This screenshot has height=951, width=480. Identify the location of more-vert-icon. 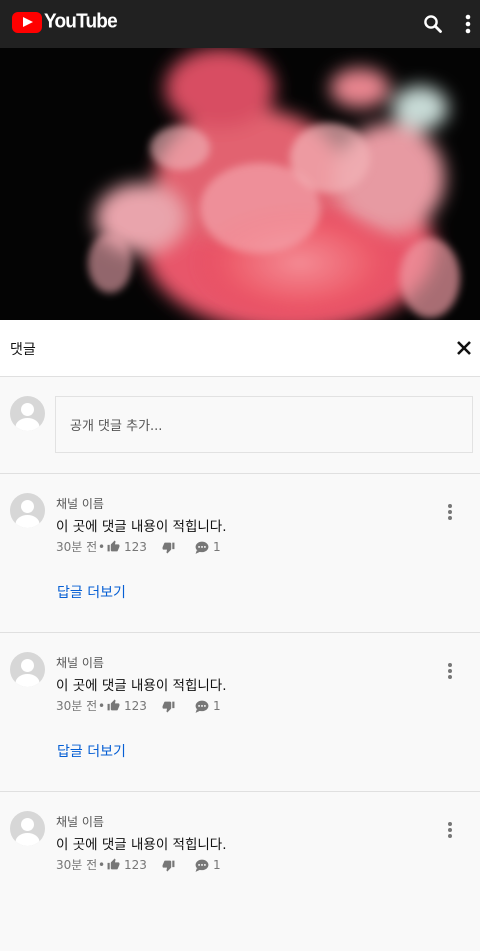
(468, 24).